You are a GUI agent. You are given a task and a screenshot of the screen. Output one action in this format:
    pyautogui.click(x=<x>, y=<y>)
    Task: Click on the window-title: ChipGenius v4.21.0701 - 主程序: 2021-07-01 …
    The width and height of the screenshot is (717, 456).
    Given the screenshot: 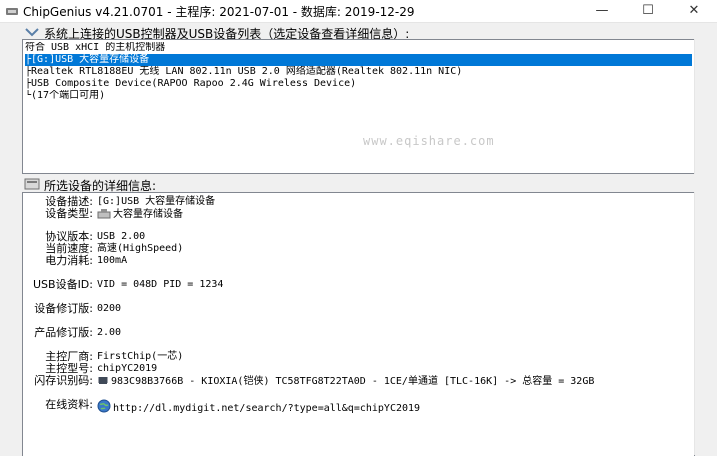 What is the action you would take?
    pyautogui.click(x=219, y=12)
    